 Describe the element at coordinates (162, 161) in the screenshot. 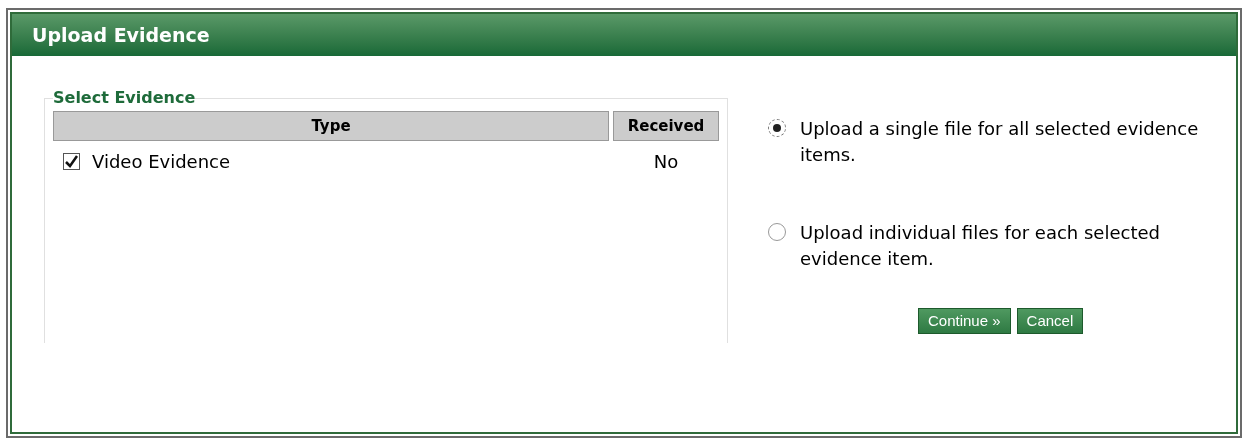

I see `table-cell-text: Video Evidence` at that location.